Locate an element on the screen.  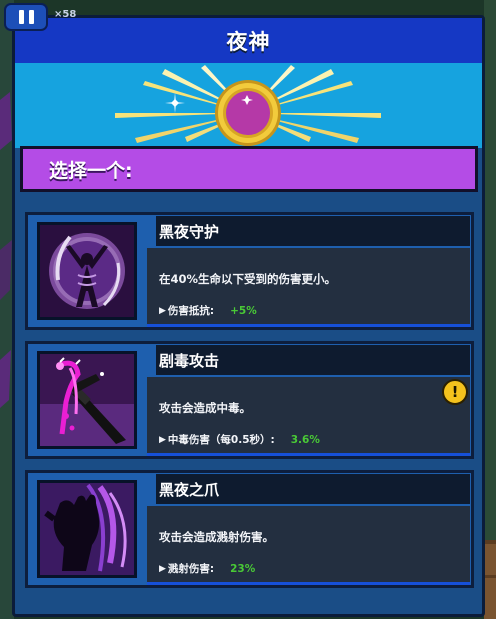
pause-icon is located at coordinates (21, 17).